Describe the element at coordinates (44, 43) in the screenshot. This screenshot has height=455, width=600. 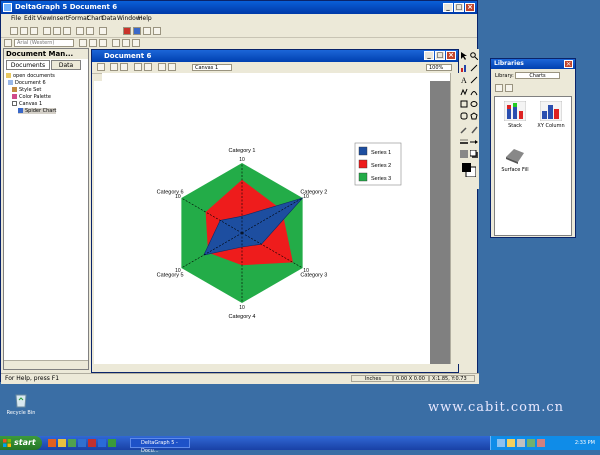
I see `font-select: Arial (Western)` at that location.